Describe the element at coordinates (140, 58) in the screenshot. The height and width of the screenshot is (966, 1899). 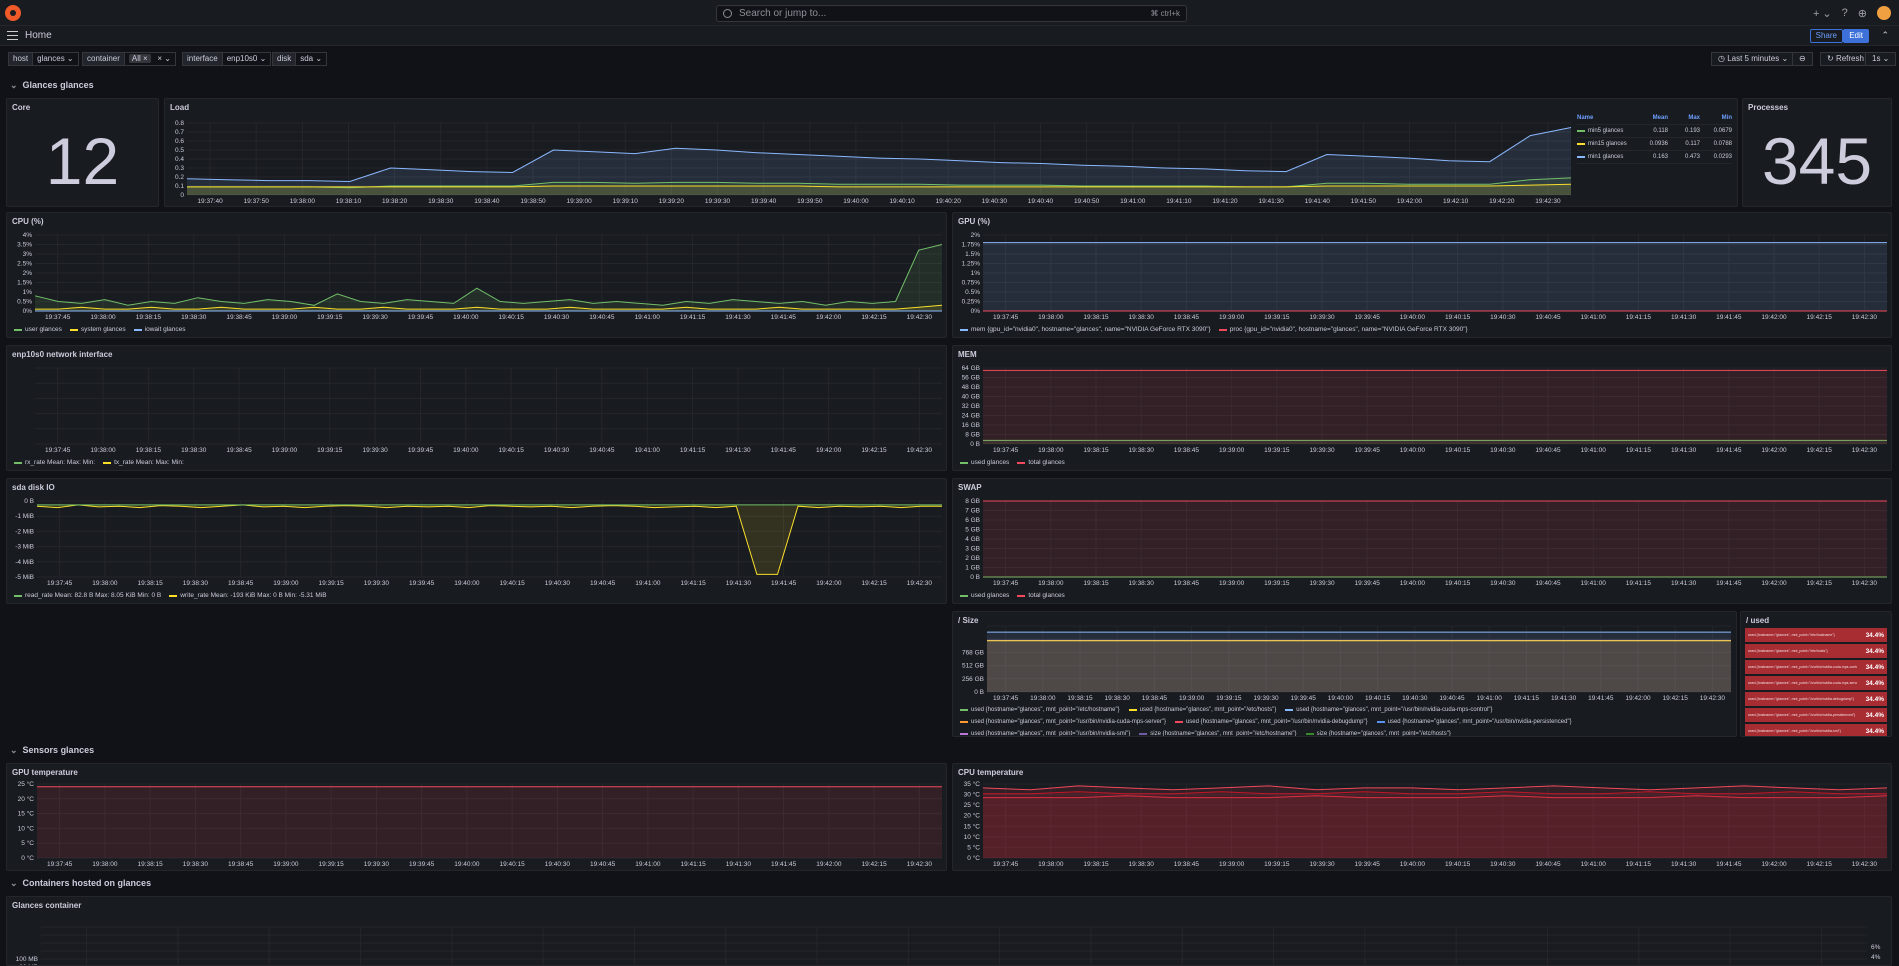
I see `variable-chip: All ×` at that location.